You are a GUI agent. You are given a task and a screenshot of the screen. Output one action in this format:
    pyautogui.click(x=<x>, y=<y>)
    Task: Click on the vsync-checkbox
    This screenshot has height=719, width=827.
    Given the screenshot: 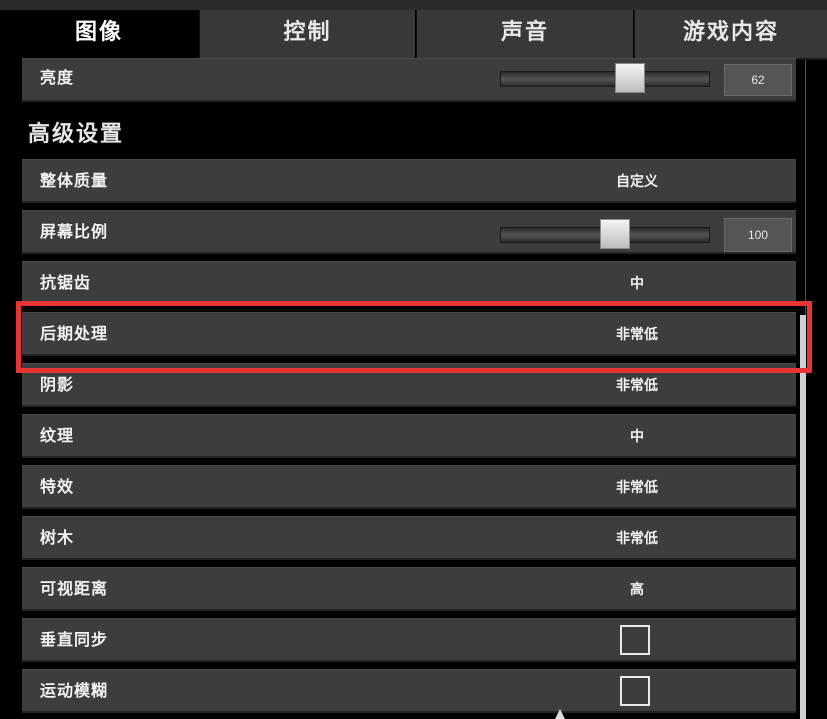 What is the action you would take?
    pyautogui.click(x=635, y=640)
    